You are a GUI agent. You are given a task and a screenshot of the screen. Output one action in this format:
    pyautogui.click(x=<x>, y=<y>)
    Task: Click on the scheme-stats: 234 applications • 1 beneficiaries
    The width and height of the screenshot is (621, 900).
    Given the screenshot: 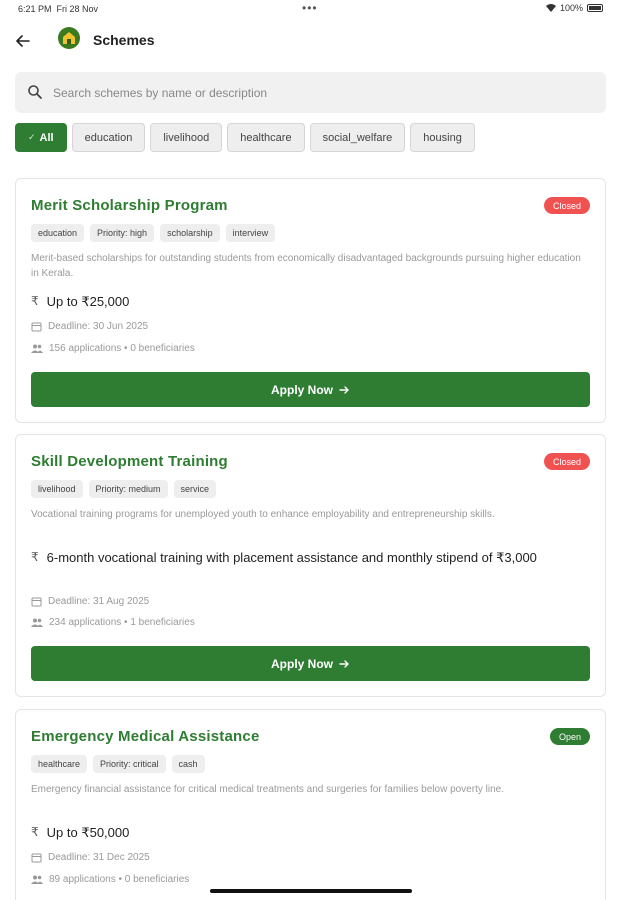 What is the action you would take?
    pyautogui.click(x=113, y=622)
    